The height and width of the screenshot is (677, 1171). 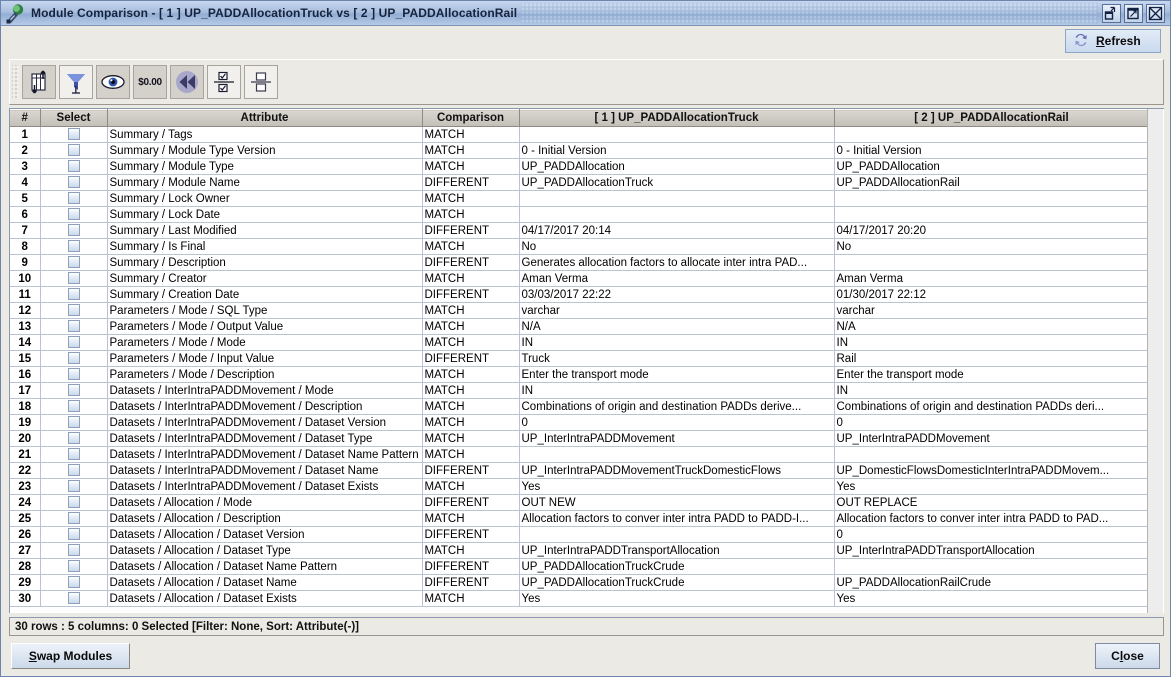 I want to click on attribute-cell: Parameters / Mode / Description, so click(x=265, y=374).